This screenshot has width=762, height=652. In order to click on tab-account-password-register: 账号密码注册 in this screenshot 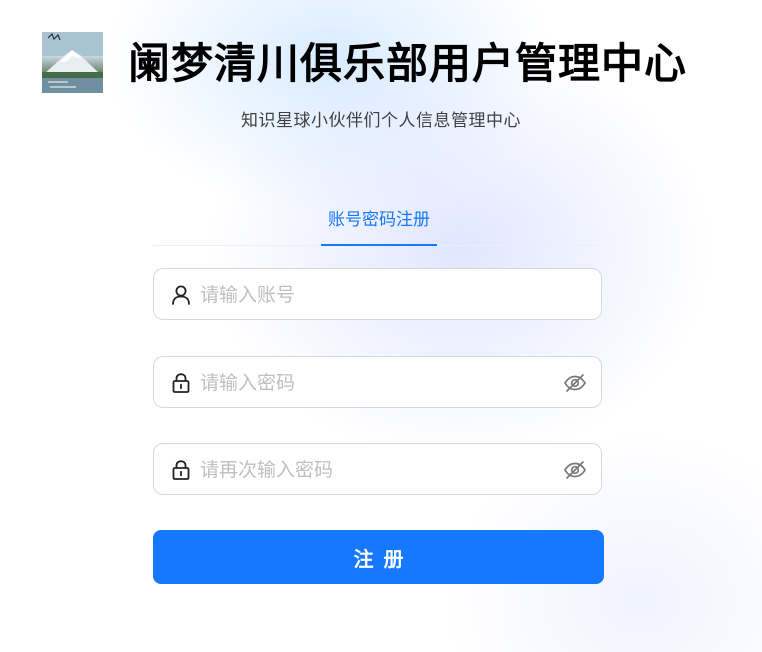, I will do `click(379, 217)`.